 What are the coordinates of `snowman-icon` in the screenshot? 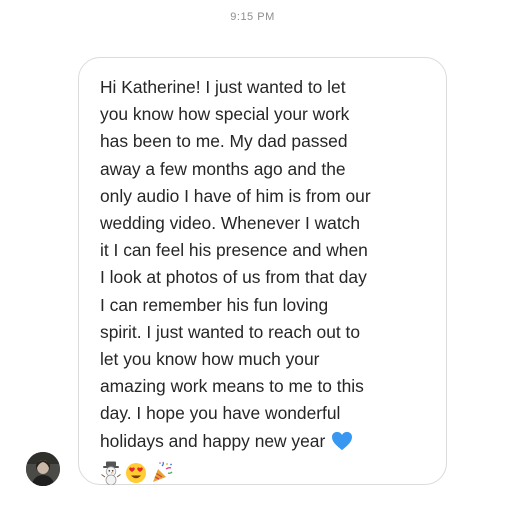 It's located at (111, 473).